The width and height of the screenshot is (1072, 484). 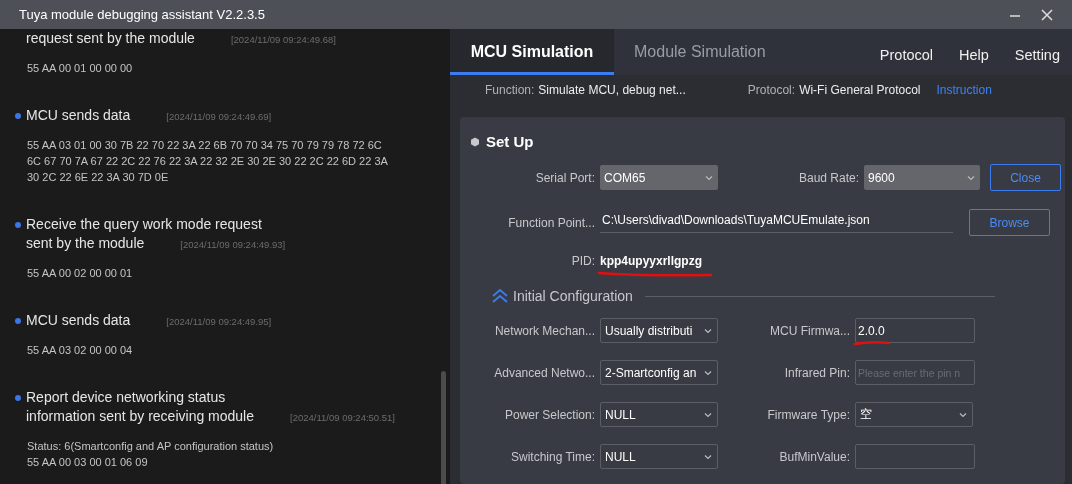 I want to click on protocol-label: Protocol:, so click(x=771, y=90).